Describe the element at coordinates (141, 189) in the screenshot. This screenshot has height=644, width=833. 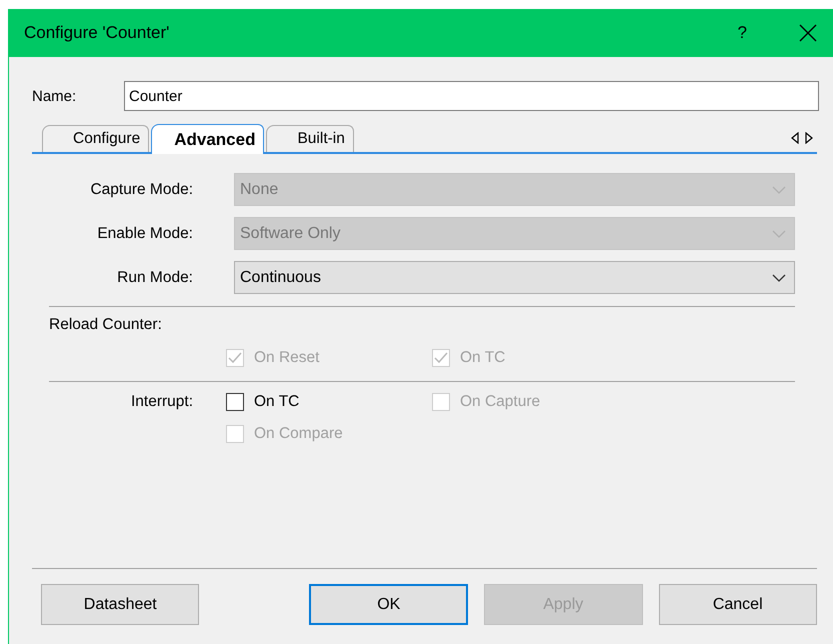
I see `field-label: Capture Mode:` at that location.